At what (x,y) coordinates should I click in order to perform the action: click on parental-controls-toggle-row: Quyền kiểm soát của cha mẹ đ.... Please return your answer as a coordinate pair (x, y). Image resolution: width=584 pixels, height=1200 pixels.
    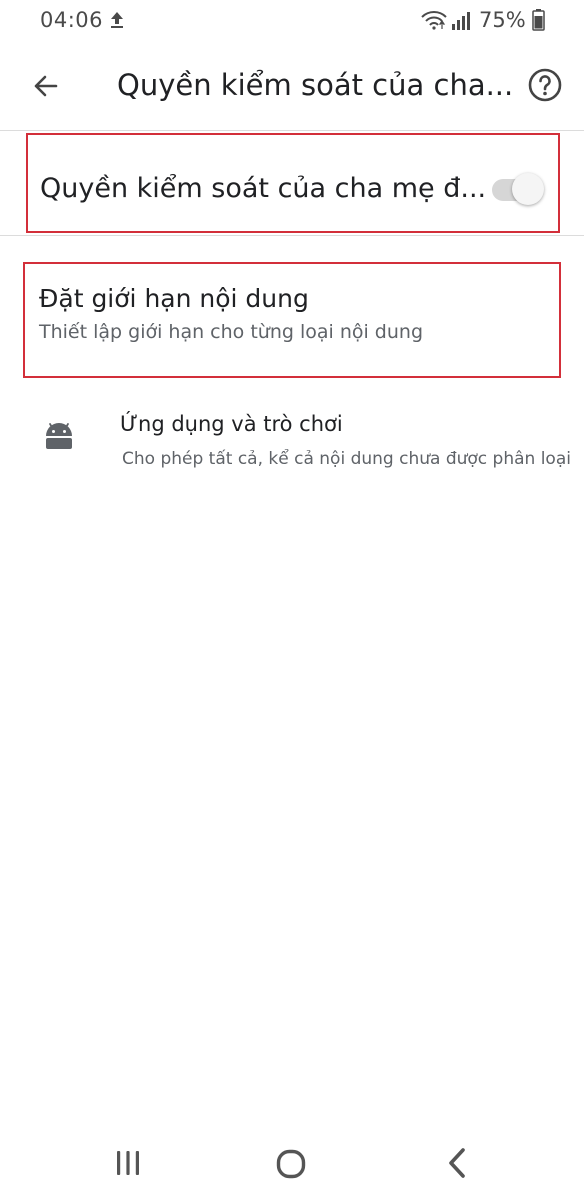
    Looking at the image, I should click on (293, 183).